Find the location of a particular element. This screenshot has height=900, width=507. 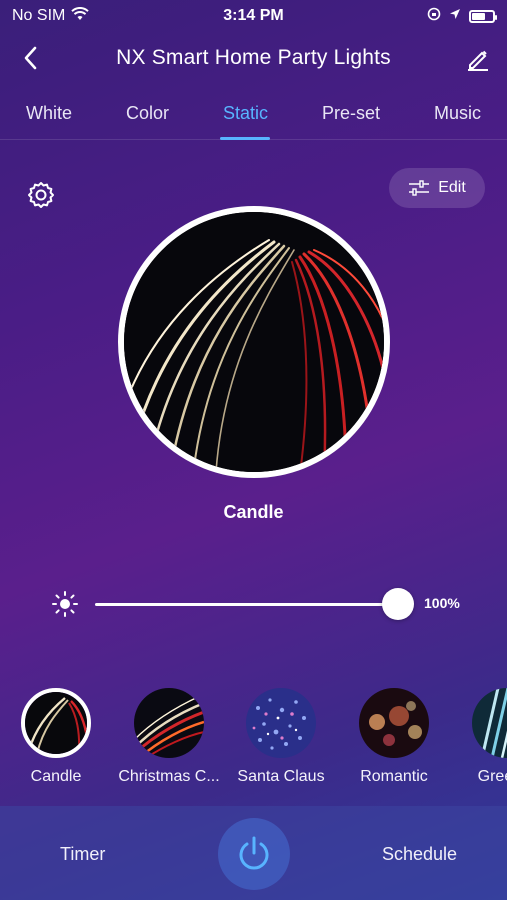

scene-label: Candle is located at coordinates (56, 776).